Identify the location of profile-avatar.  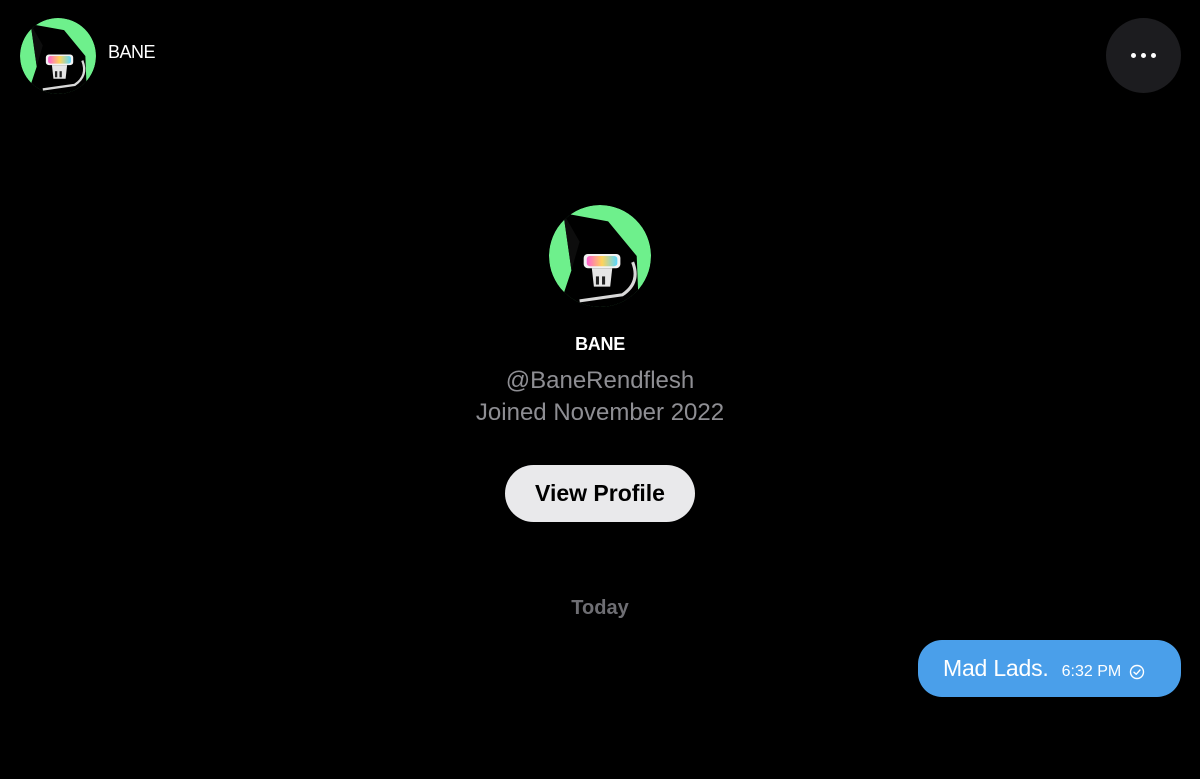
(600, 256).